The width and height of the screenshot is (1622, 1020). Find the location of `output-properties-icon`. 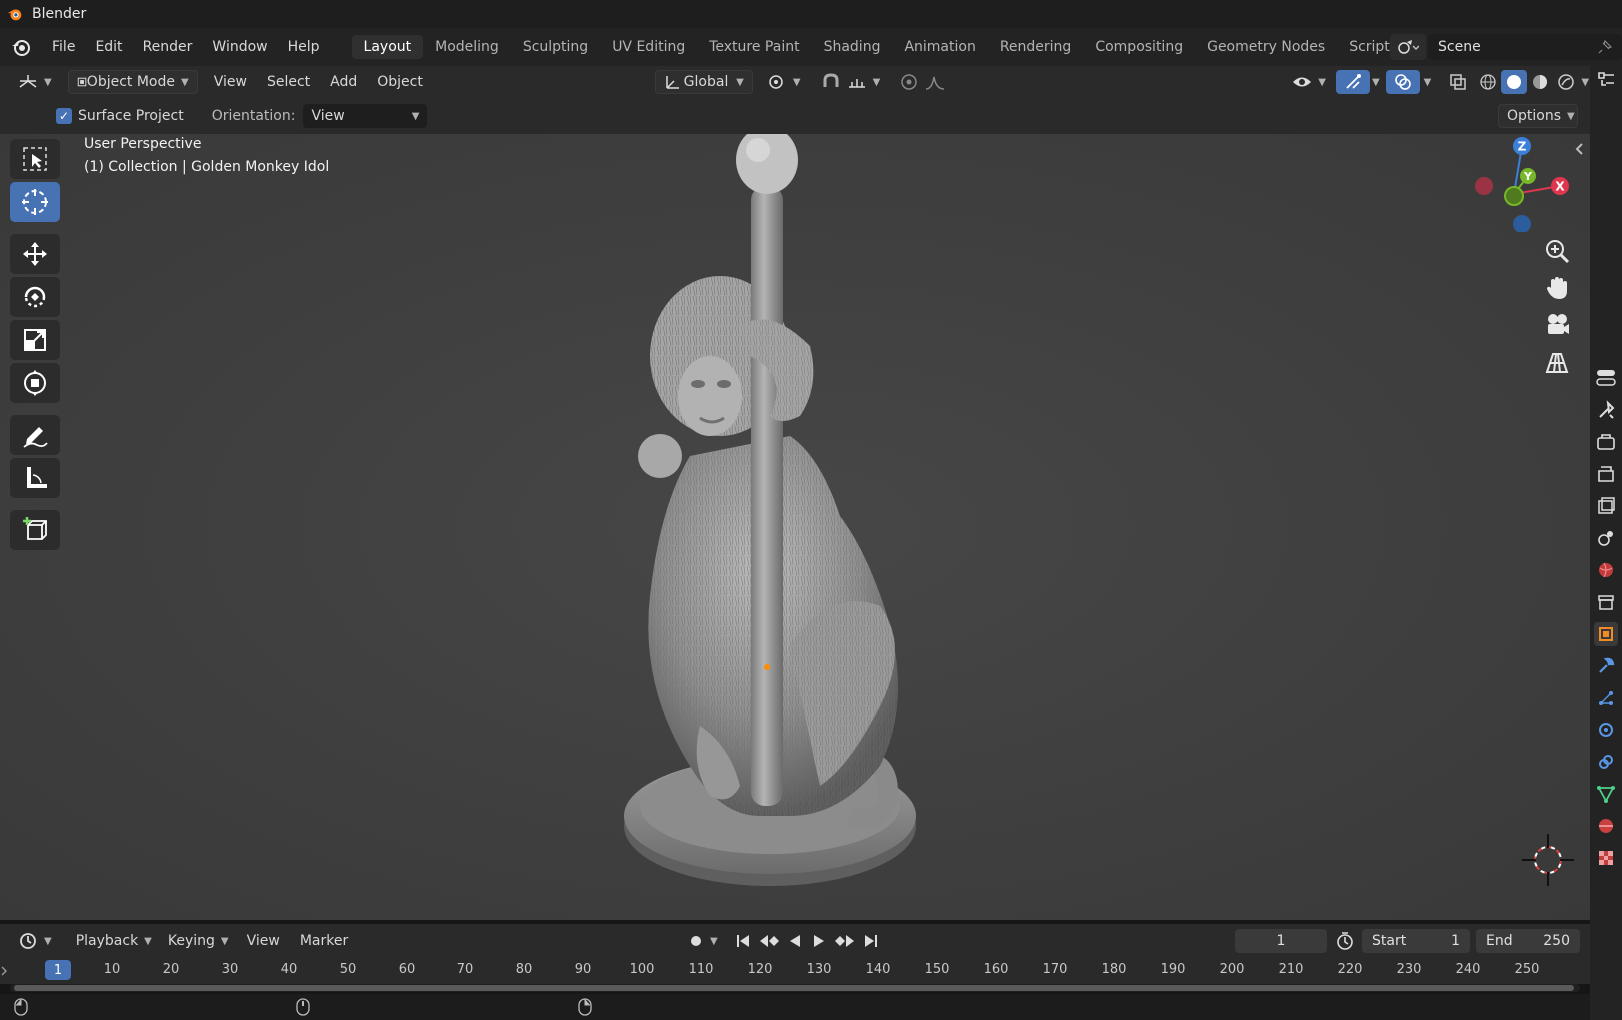

output-properties-icon is located at coordinates (1606, 474).